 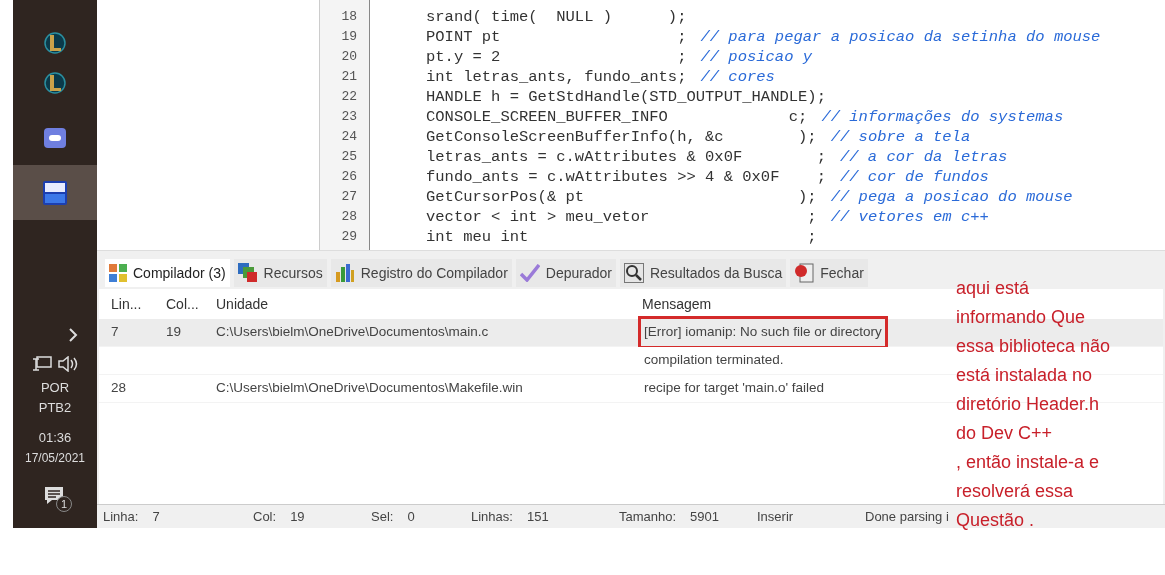 What do you see at coordinates (382, 516) in the screenshot?
I see `status-label: Sel:` at bounding box center [382, 516].